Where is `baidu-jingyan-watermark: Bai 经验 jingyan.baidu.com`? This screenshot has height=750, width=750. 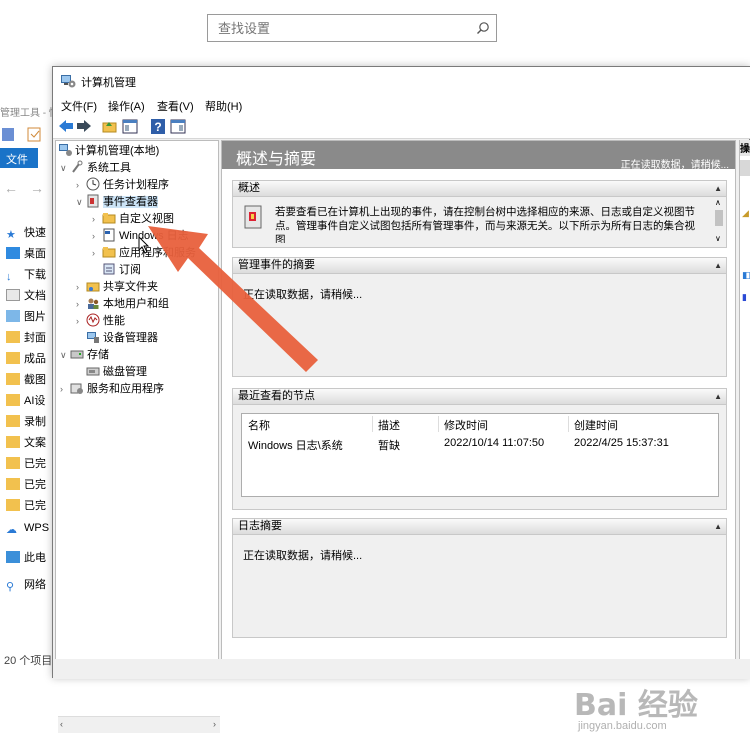 baidu-jingyan-watermark: Bai 经验 jingyan.baidu.com is located at coordinates (636, 706).